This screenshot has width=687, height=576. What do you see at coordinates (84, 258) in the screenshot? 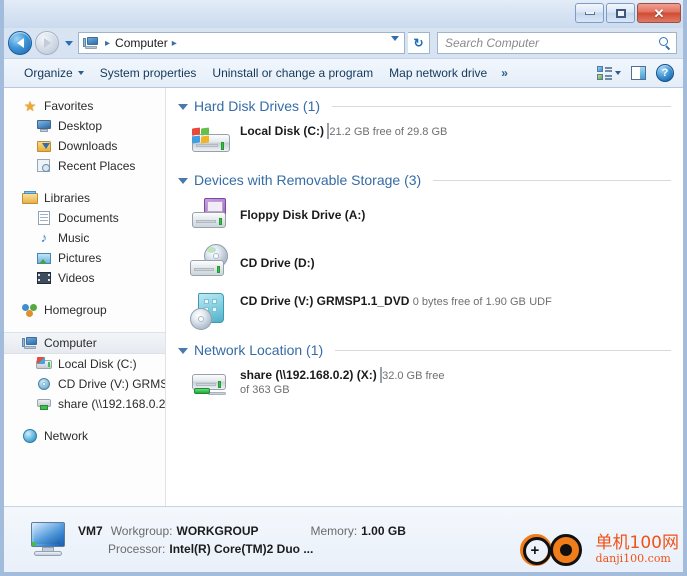
I see `sidebar-item-pictures: Pictures` at bounding box center [84, 258].